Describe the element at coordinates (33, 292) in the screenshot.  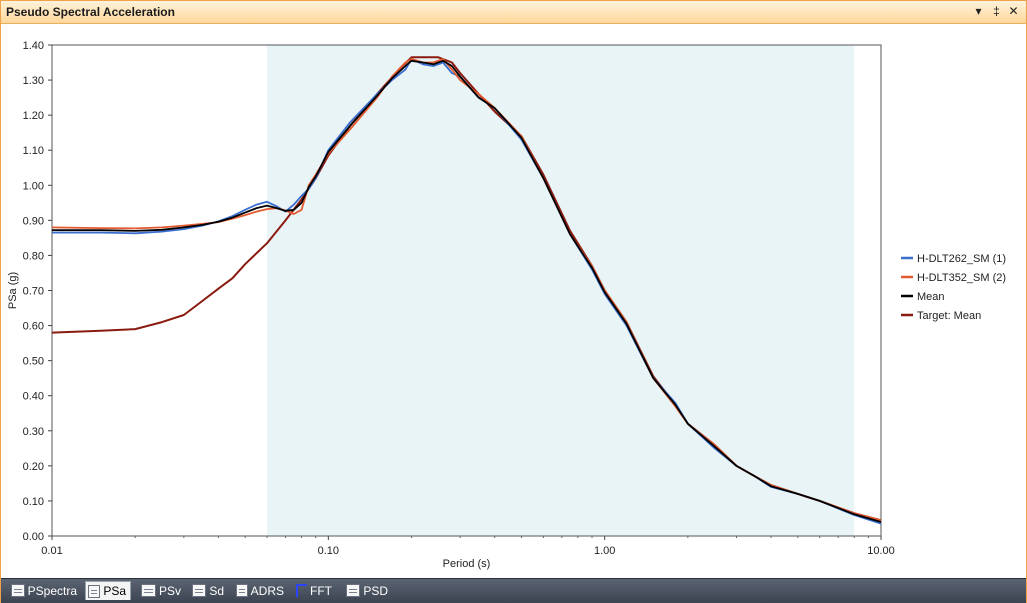
I see `y-tick-label: 0.70` at that location.